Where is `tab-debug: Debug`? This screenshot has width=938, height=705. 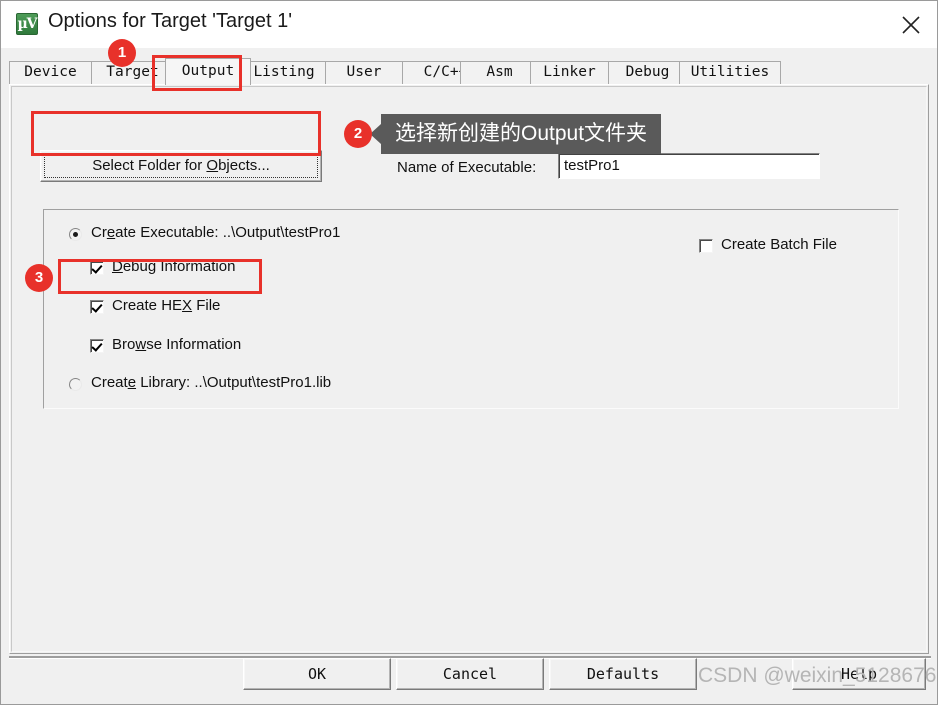
tab-debug: Debug is located at coordinates (647, 72).